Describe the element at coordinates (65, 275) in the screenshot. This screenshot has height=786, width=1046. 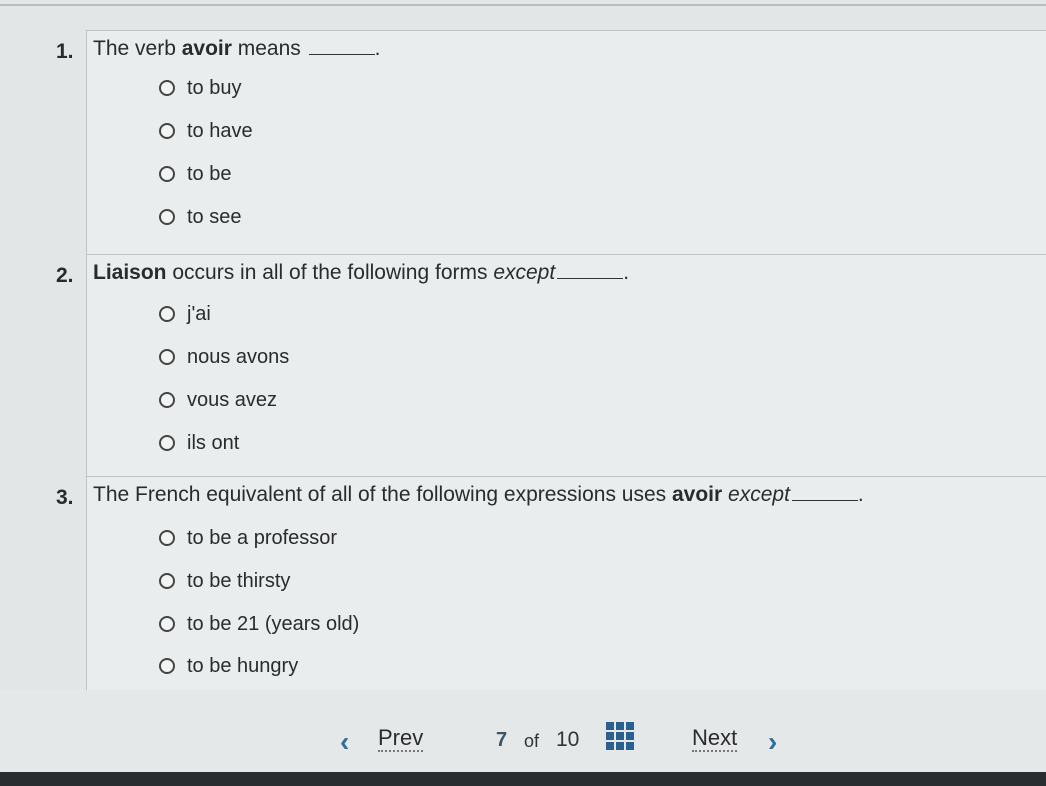
I see `question-number: 2.` at that location.